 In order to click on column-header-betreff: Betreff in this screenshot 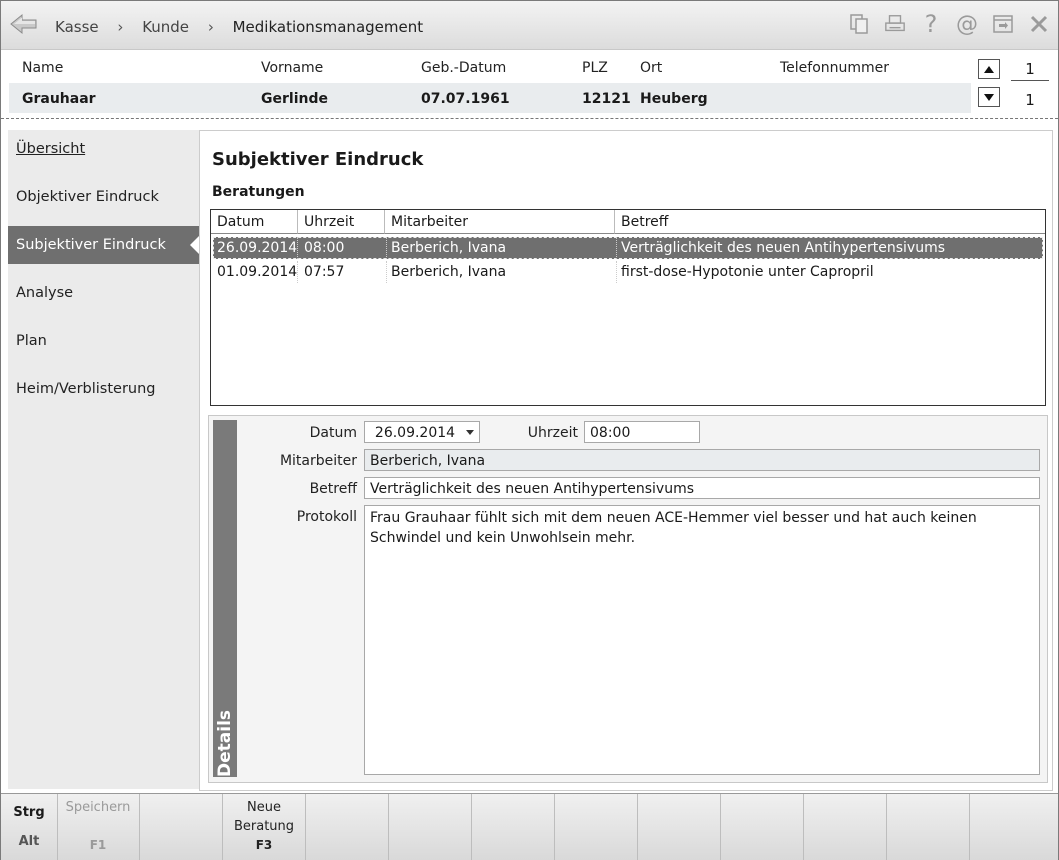, I will do `click(830, 222)`.